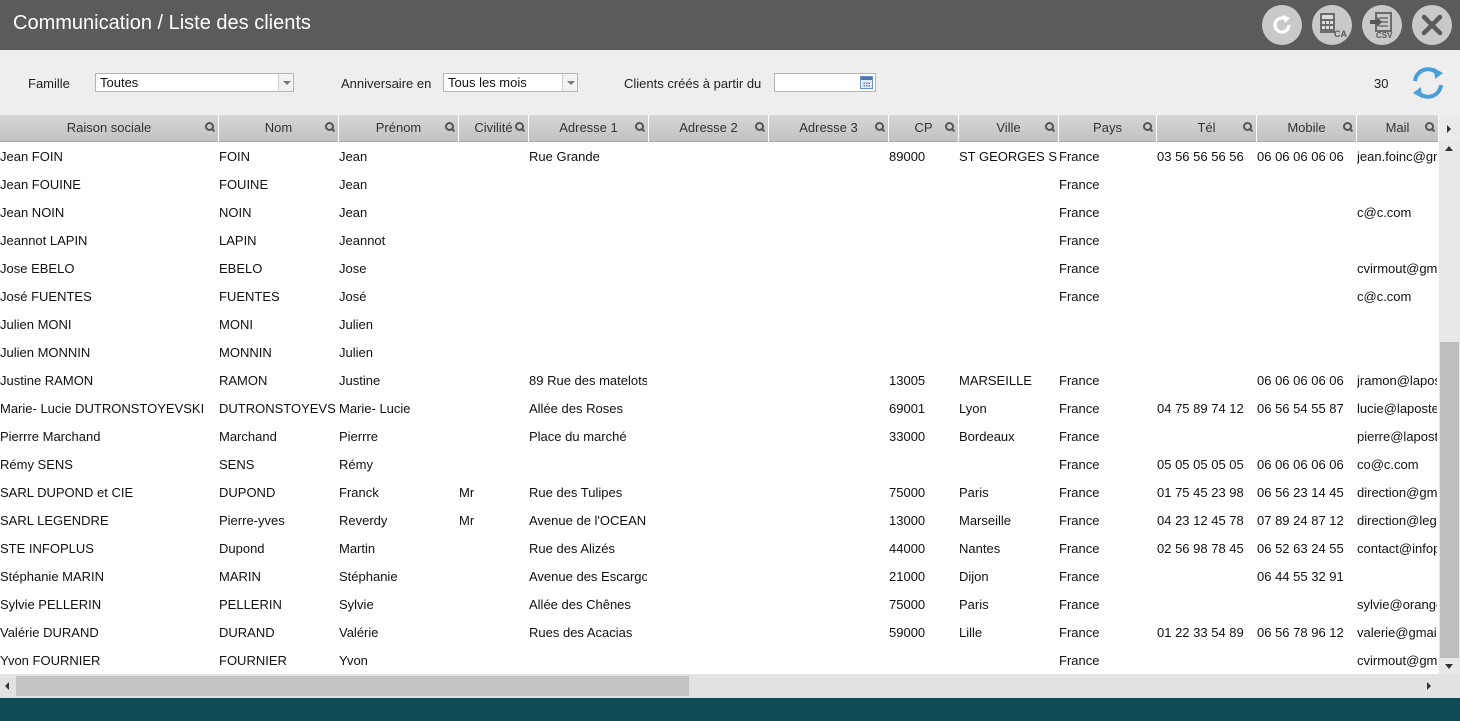  I want to click on refresh-button, so click(1282, 25).